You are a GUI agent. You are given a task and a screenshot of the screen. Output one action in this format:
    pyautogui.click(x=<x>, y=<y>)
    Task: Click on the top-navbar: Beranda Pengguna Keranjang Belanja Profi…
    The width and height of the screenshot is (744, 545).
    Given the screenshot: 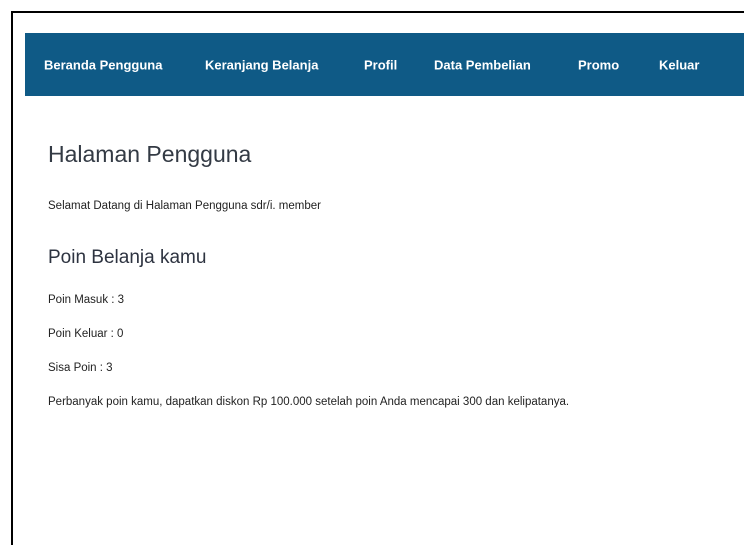 What is the action you would take?
    pyautogui.click(x=384, y=64)
    